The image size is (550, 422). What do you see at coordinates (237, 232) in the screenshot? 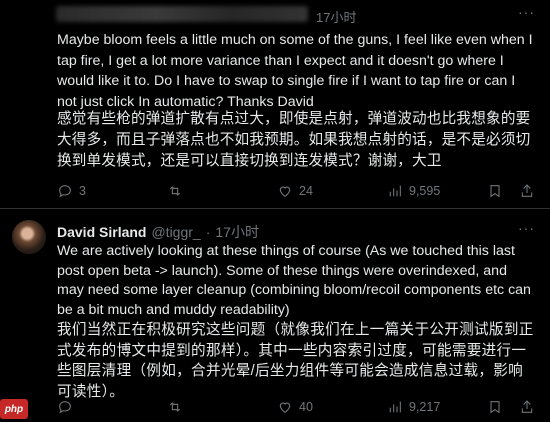
I see `post-2-time: 17小时` at bounding box center [237, 232].